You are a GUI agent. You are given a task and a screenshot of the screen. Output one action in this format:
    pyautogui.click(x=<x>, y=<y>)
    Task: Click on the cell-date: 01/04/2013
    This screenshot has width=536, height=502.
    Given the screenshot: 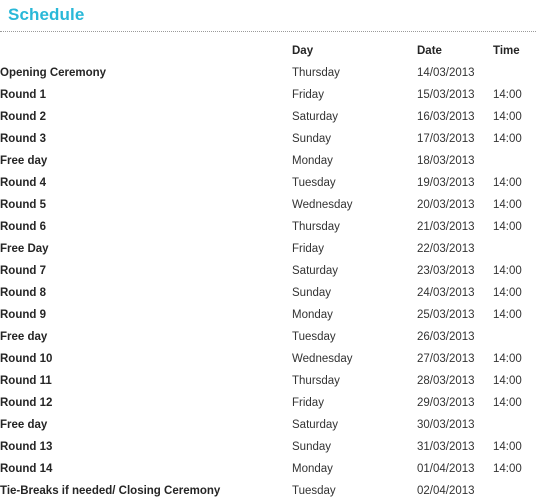 What is the action you would take?
    pyautogui.click(x=446, y=469)
    